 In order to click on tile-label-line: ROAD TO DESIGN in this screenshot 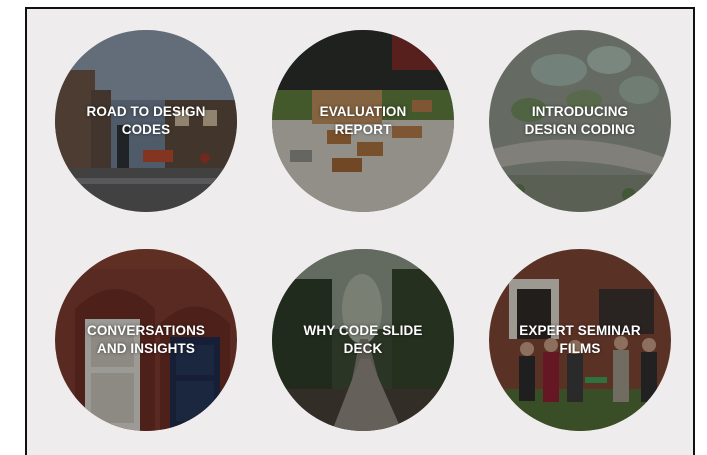, I will do `click(146, 111)`.